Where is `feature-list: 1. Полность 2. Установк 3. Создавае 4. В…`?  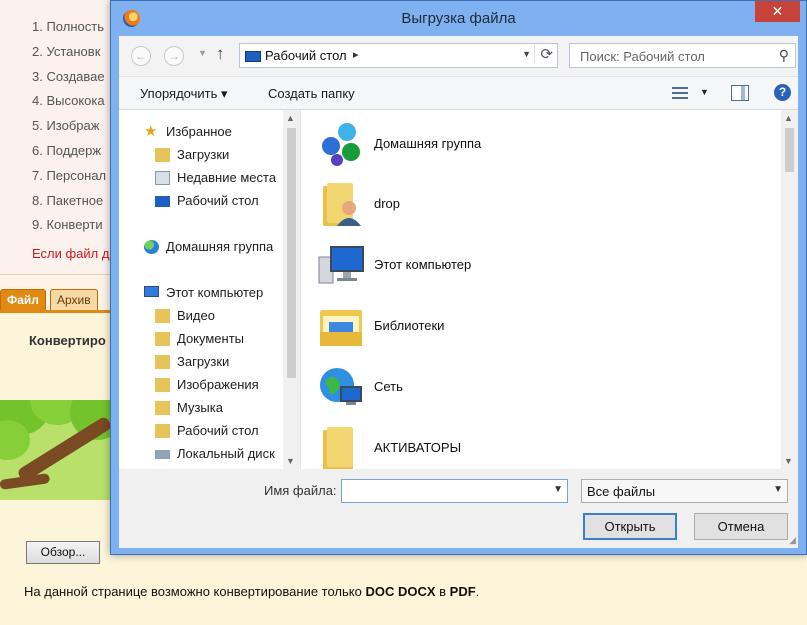 feature-list: 1. Полность 2. Установк 3. Создавае 4. В… is located at coordinates (69, 129).